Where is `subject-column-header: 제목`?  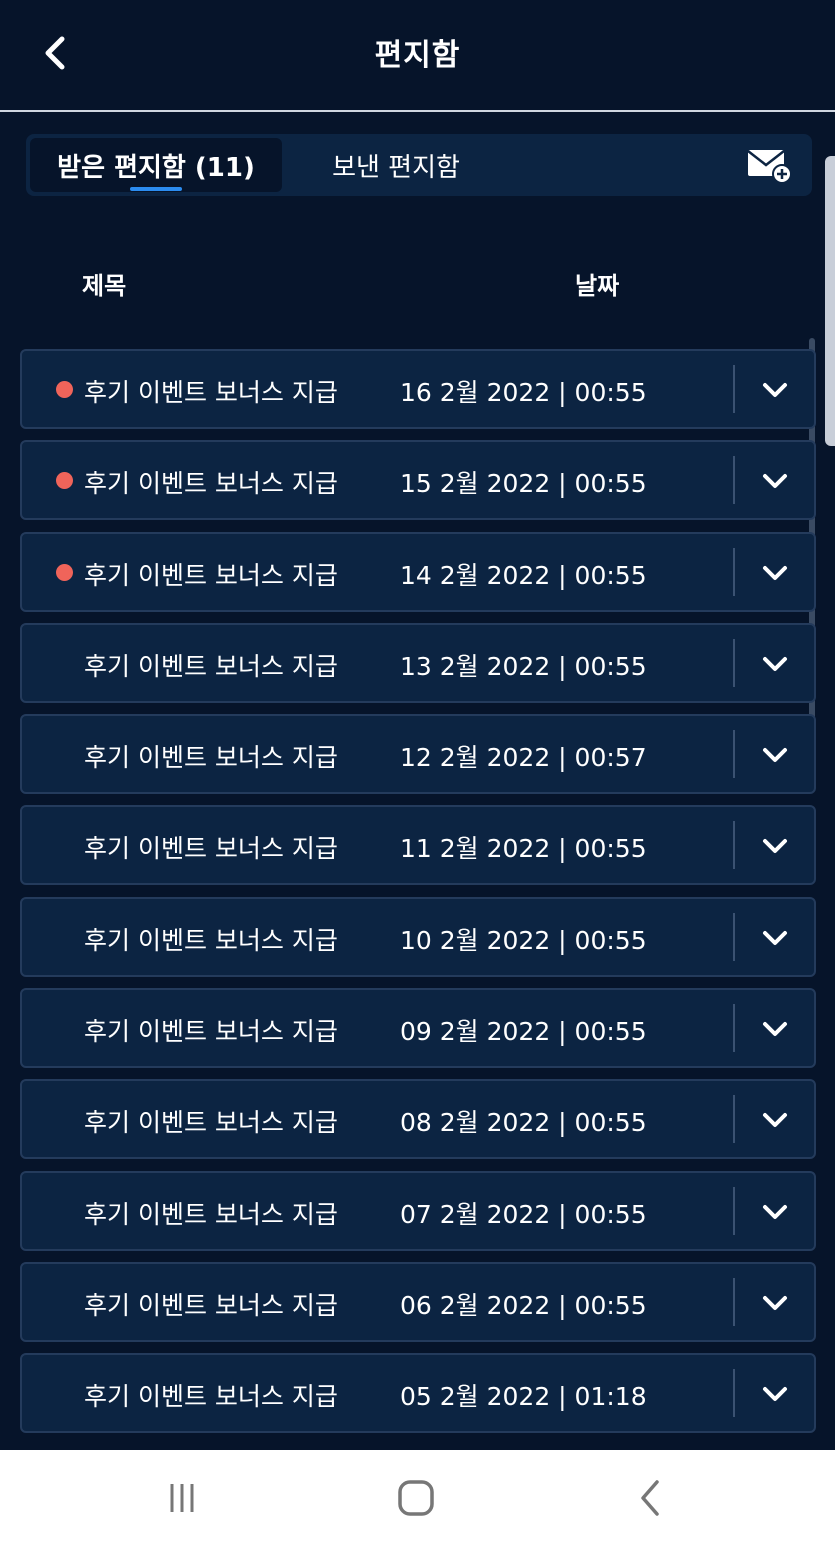
subject-column-header: 제목 is located at coordinates (104, 286).